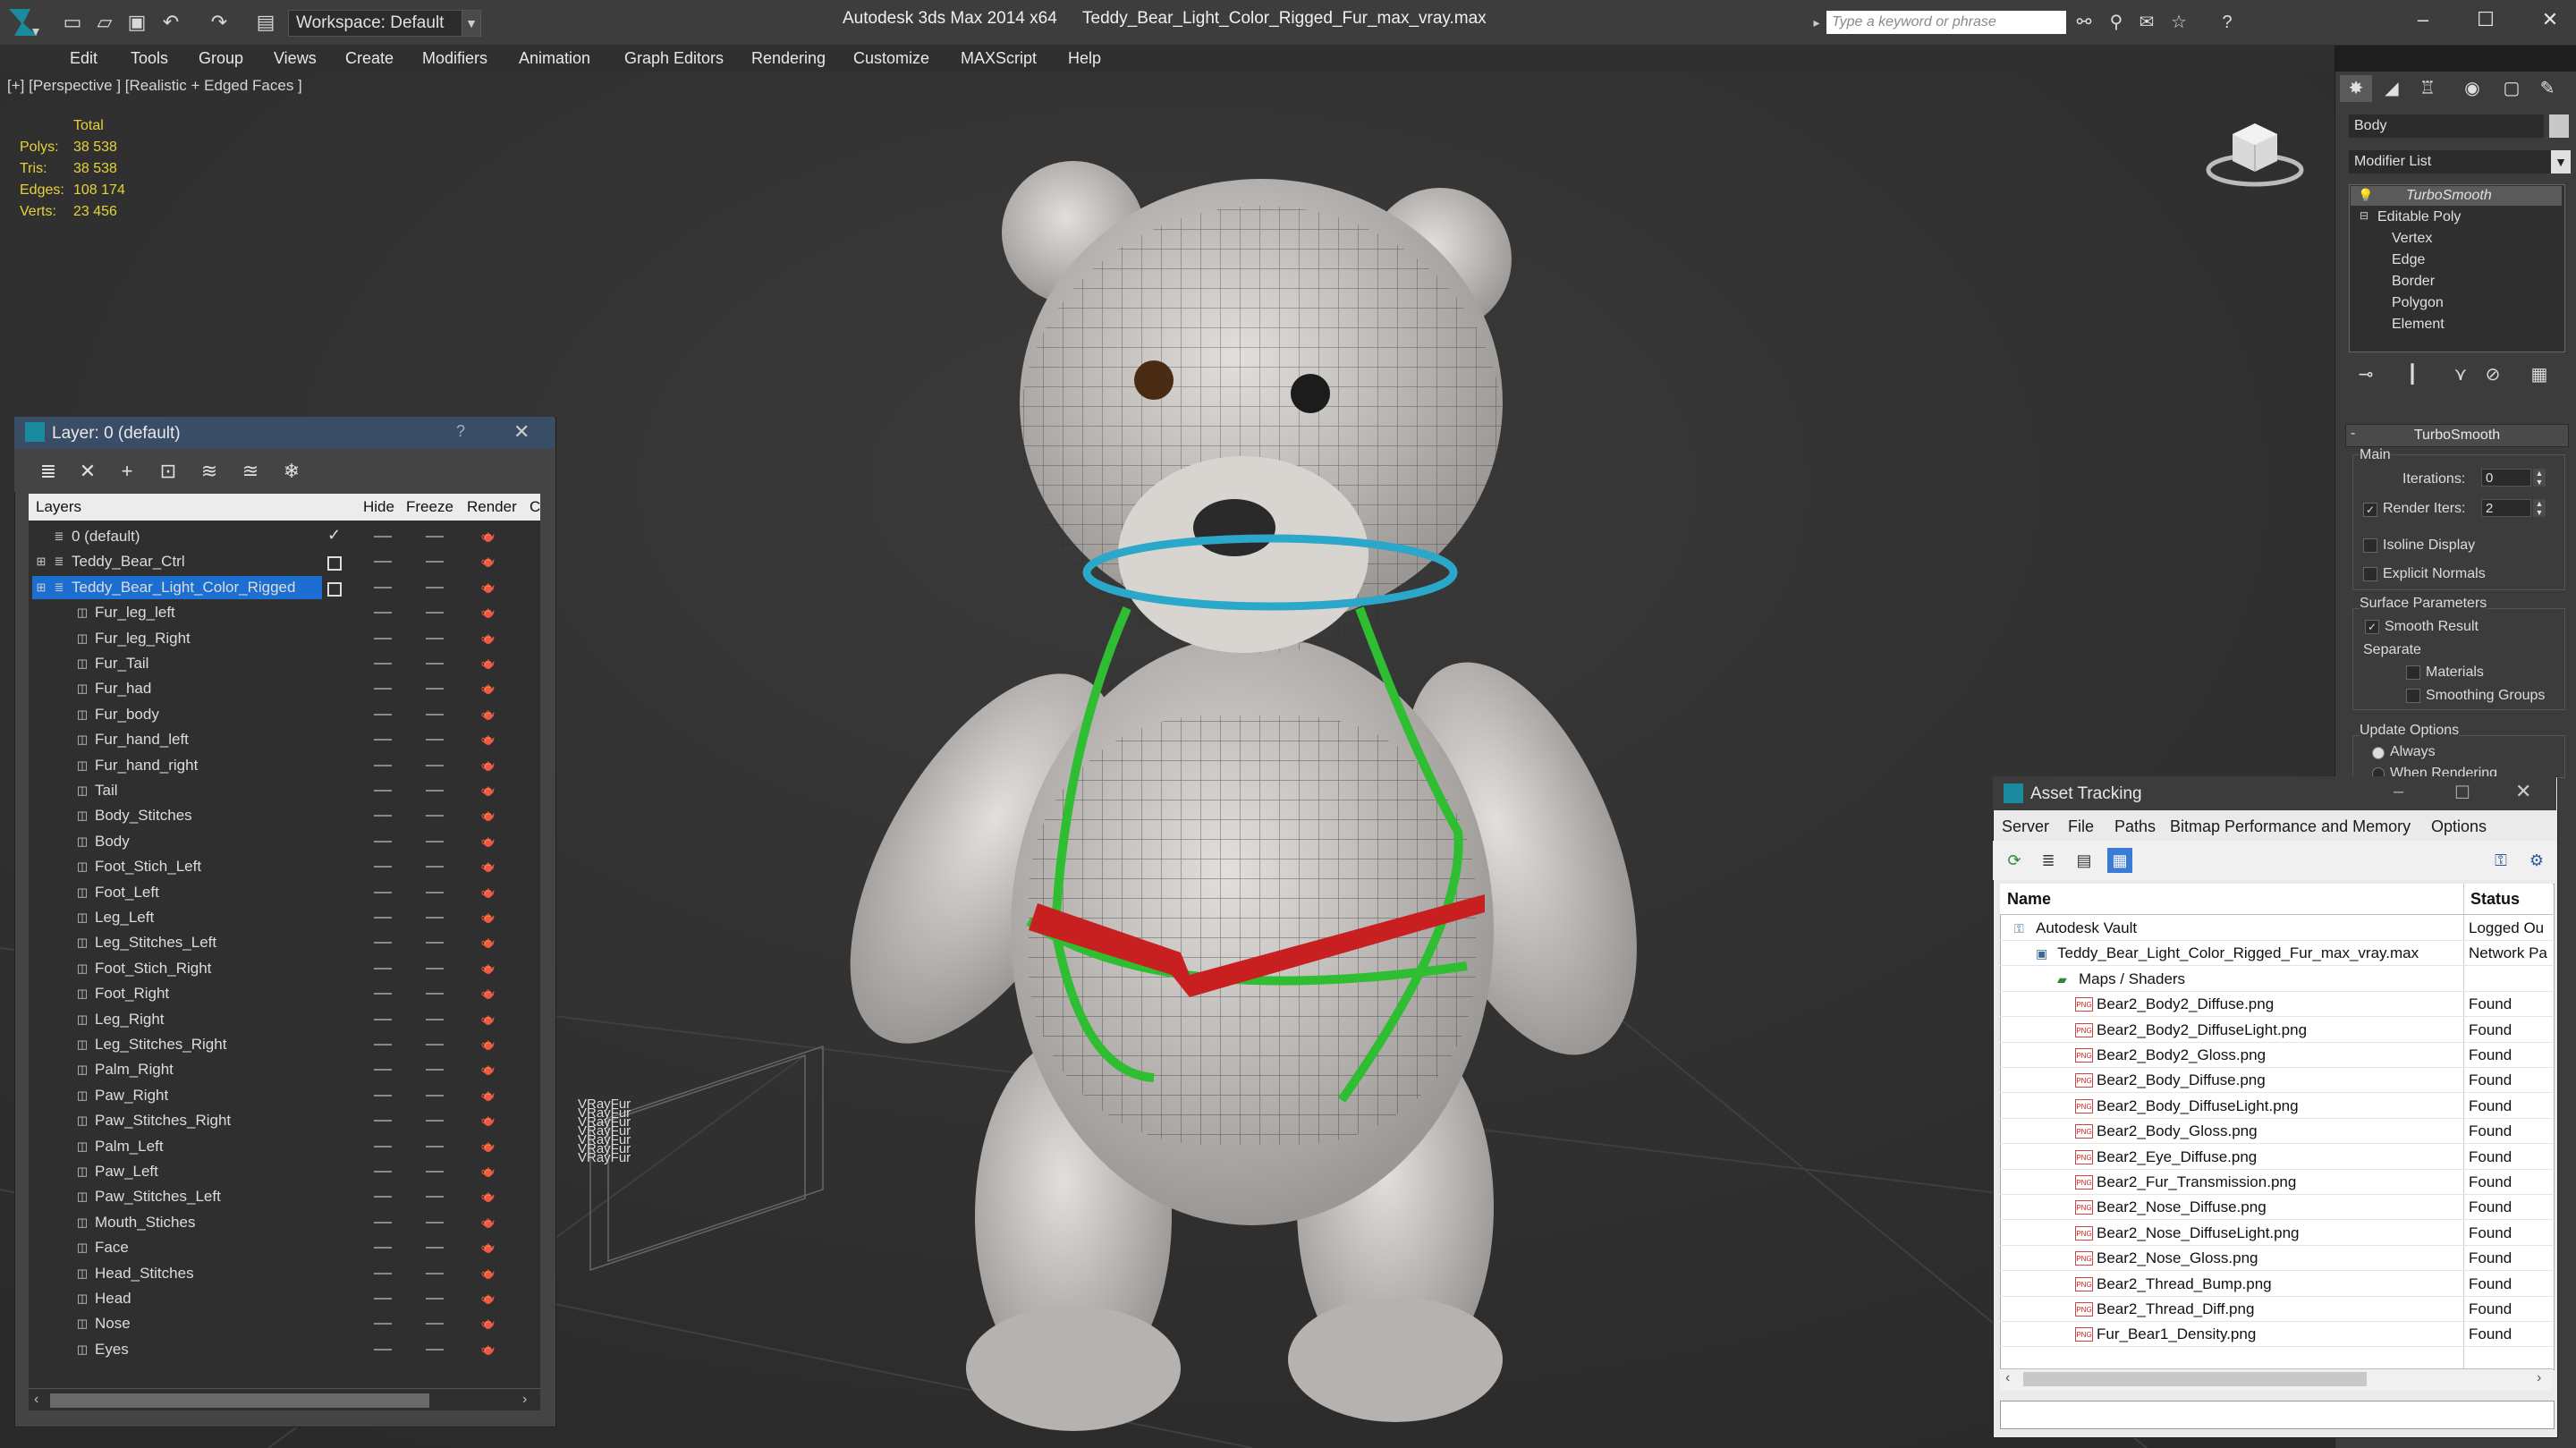 The height and width of the screenshot is (1448, 2576). Describe the element at coordinates (284, 815) in the screenshot. I see `layer-row: ◫ Body_Stitches 🫖` at that location.